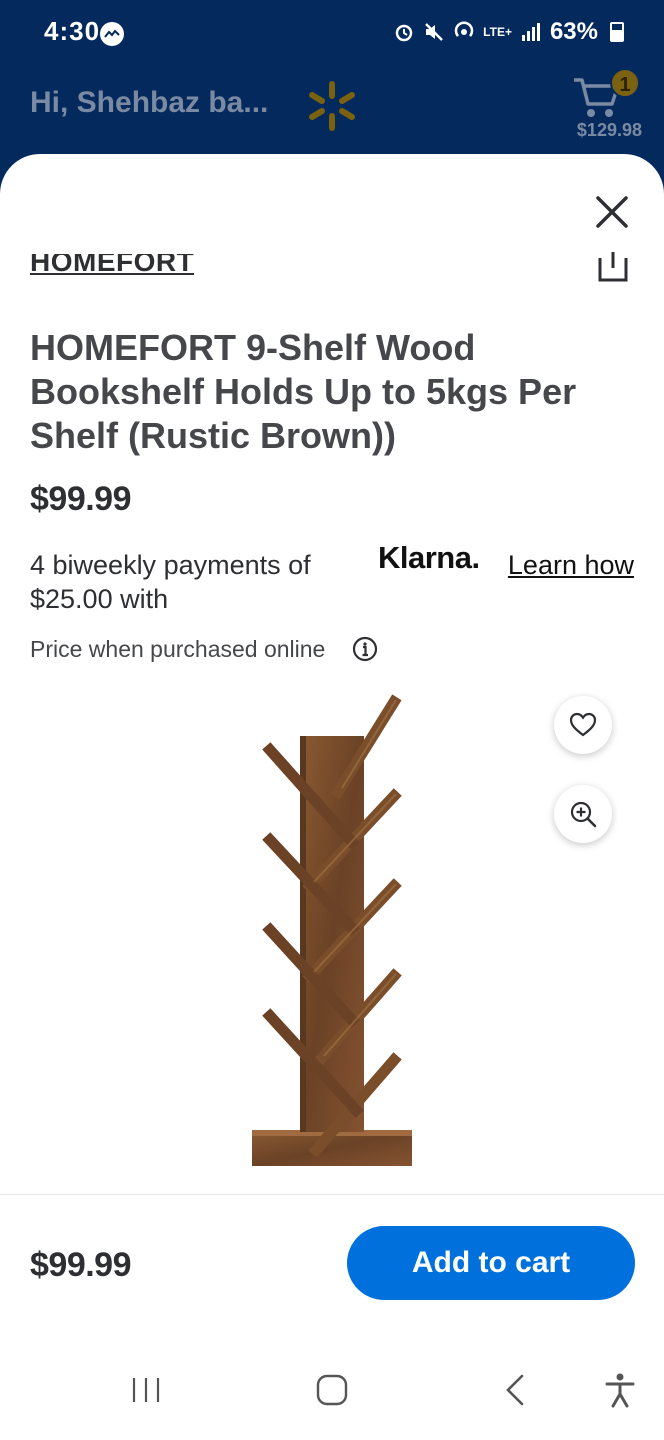 This screenshot has height=1440, width=664. I want to click on mute-icon, so click(434, 32).